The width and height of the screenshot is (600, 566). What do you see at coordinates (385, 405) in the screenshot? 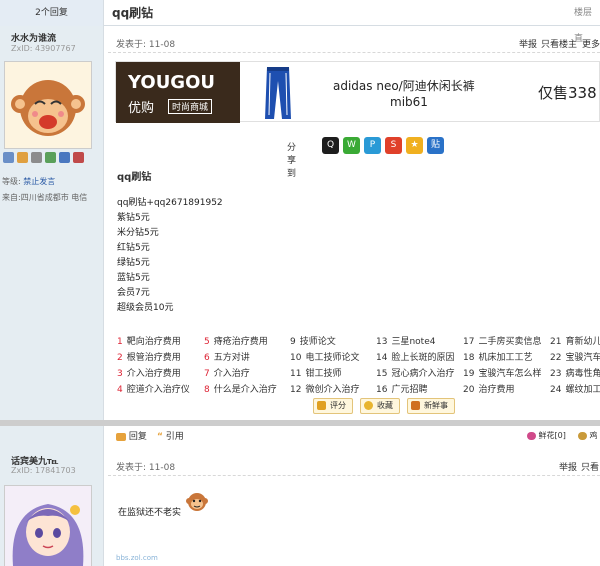
I see `favorite-label: 收藏` at bounding box center [385, 405].